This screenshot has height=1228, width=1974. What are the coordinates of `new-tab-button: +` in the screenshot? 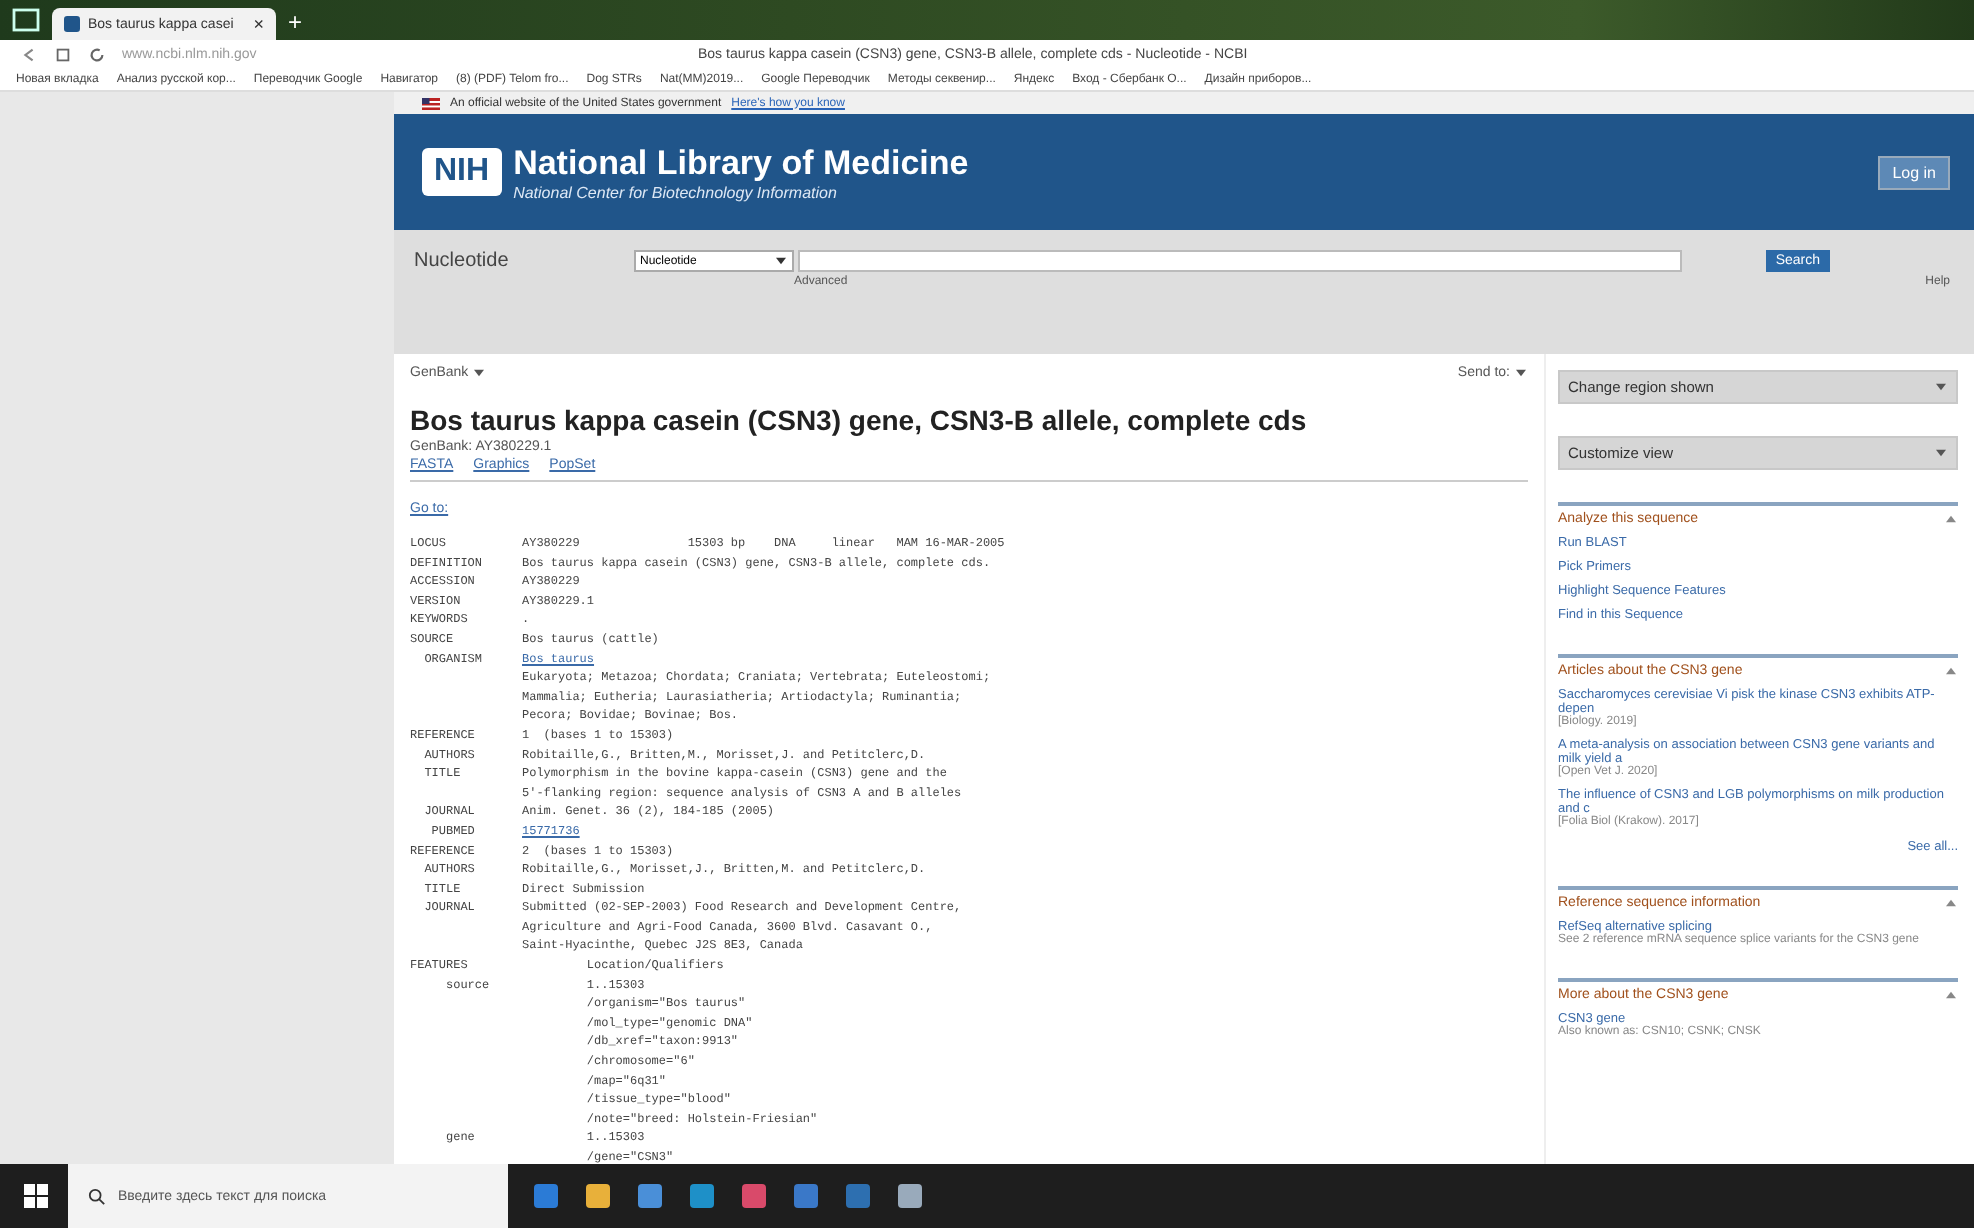 It's located at (295, 22).